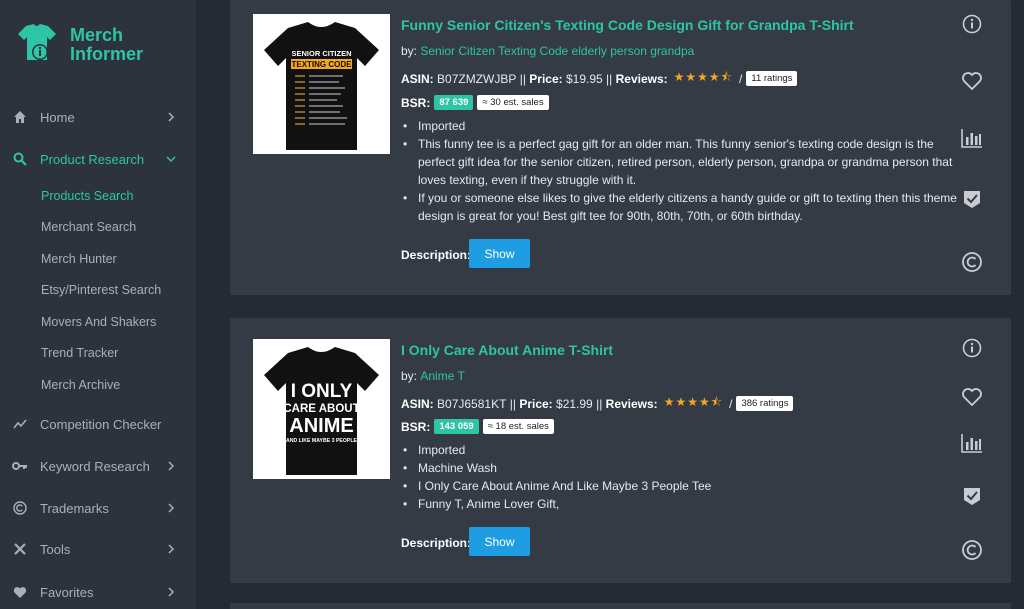 This screenshot has height=609, width=1024. I want to click on sidebar-item-keyword-research: Keyword Research, so click(98, 466).